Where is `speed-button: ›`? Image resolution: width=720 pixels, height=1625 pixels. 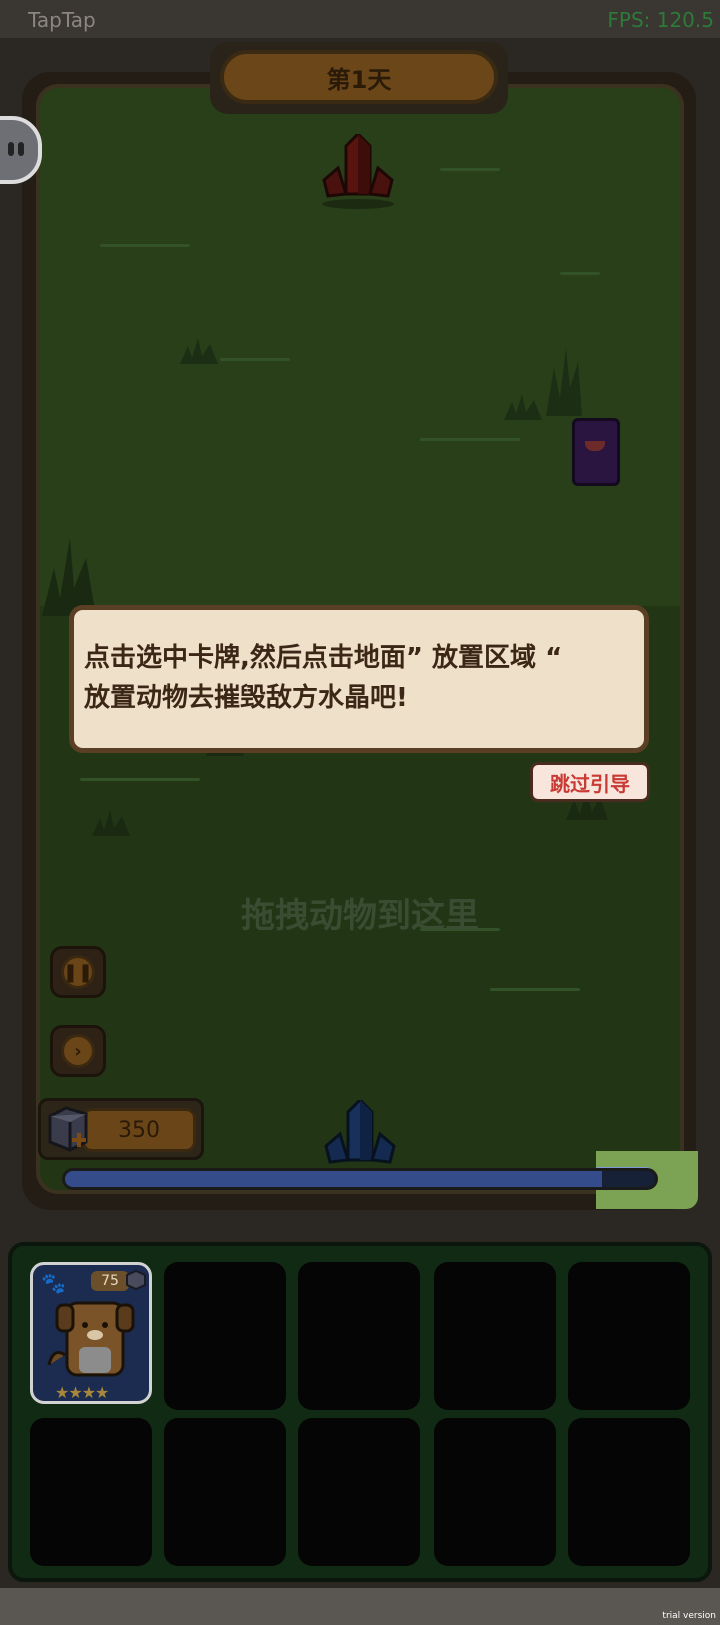
speed-button: › is located at coordinates (78, 1051).